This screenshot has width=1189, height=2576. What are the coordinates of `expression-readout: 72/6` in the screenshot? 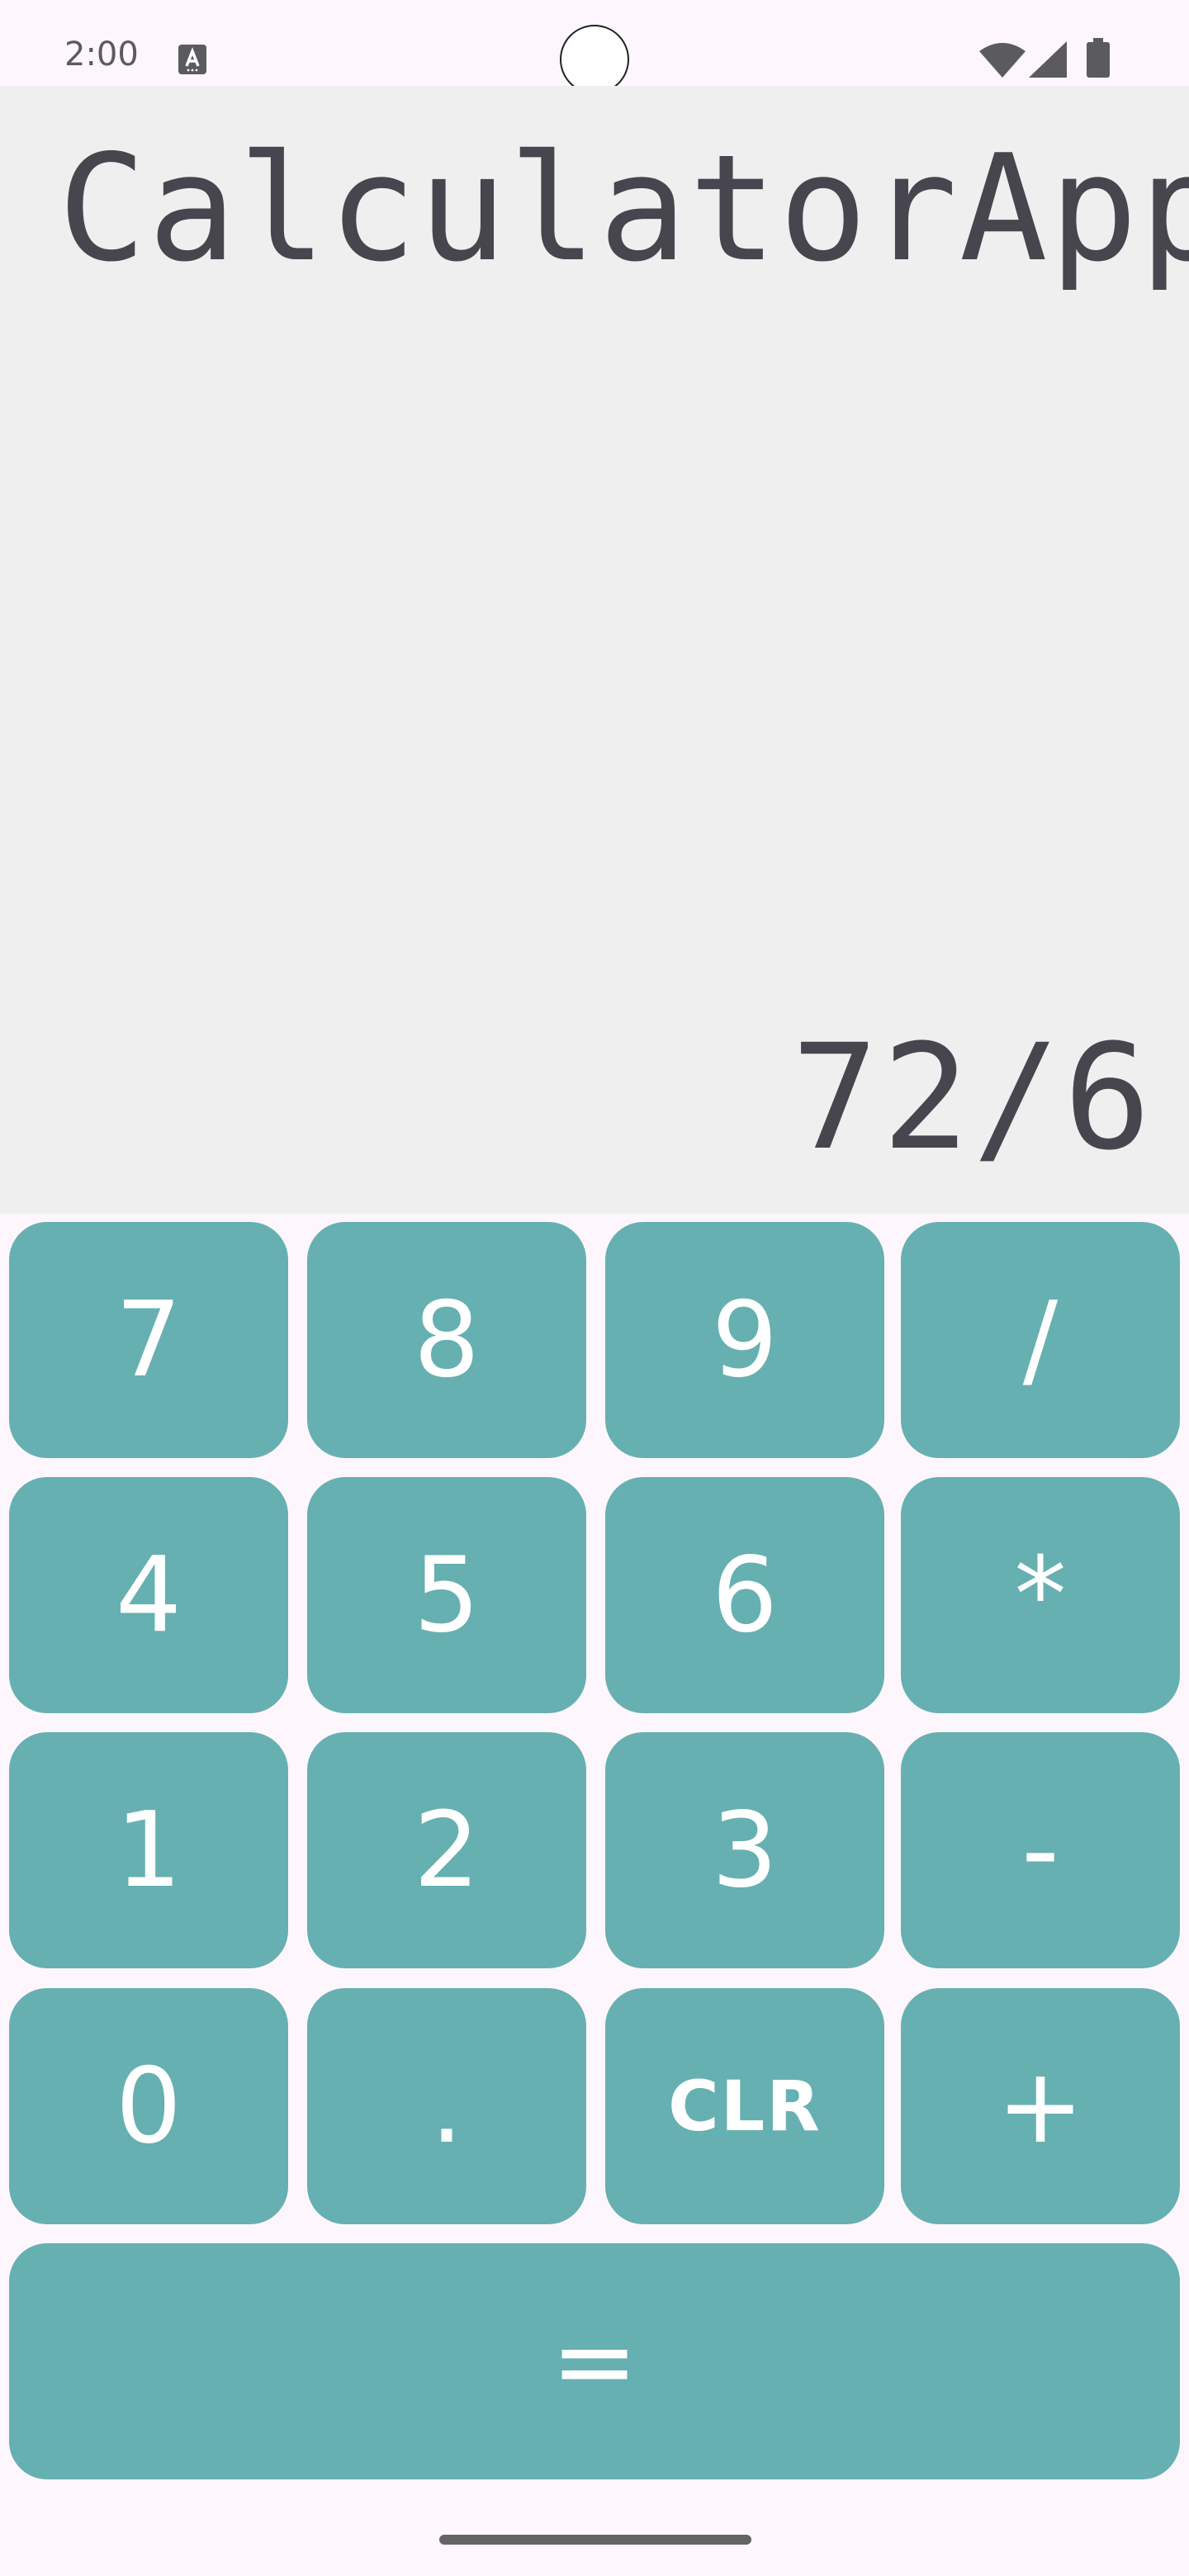 It's located at (972, 1097).